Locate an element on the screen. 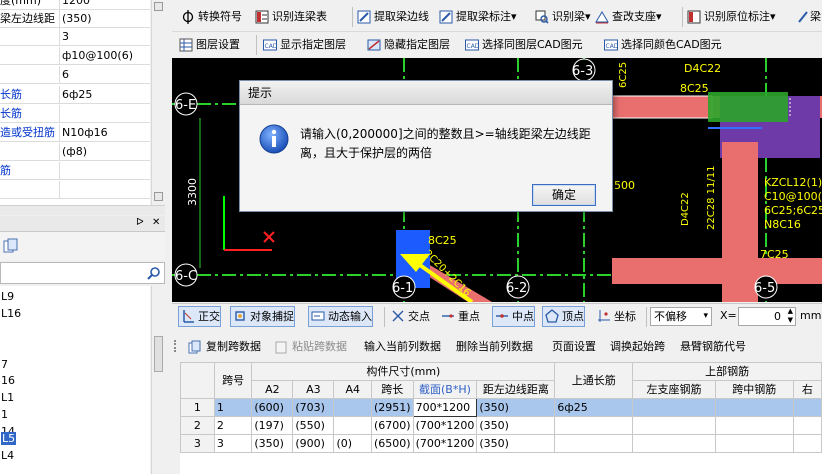 The image size is (822, 474). extract-beam-edge-button: 提取梁边线 is located at coordinates (392, 17).